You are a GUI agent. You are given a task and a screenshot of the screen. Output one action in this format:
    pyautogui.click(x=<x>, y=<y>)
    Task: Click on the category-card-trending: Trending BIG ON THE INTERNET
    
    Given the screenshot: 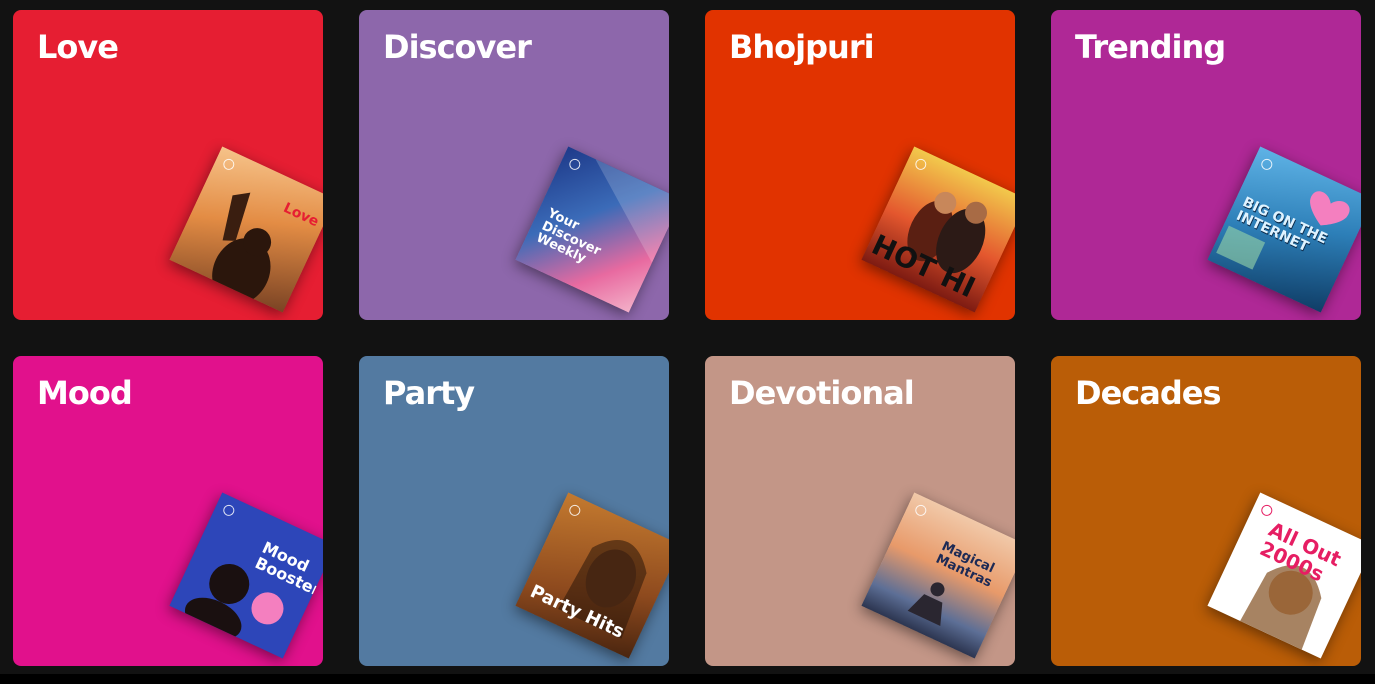 What is the action you would take?
    pyautogui.click(x=1206, y=165)
    